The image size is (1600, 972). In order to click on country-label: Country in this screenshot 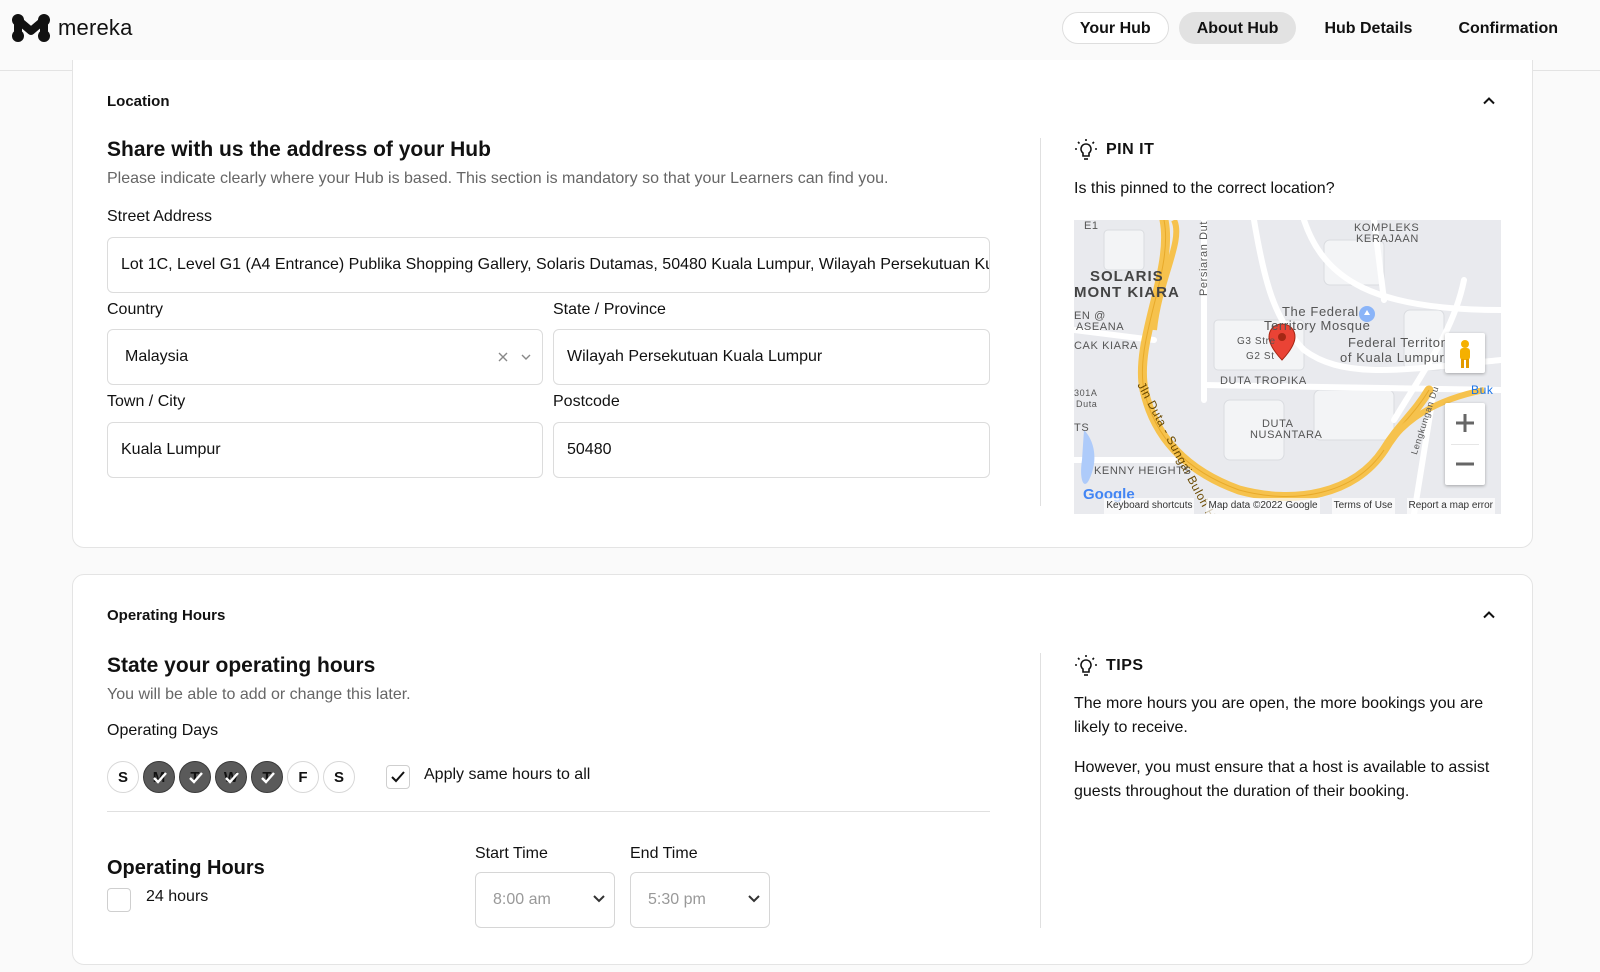, I will do `click(135, 309)`.